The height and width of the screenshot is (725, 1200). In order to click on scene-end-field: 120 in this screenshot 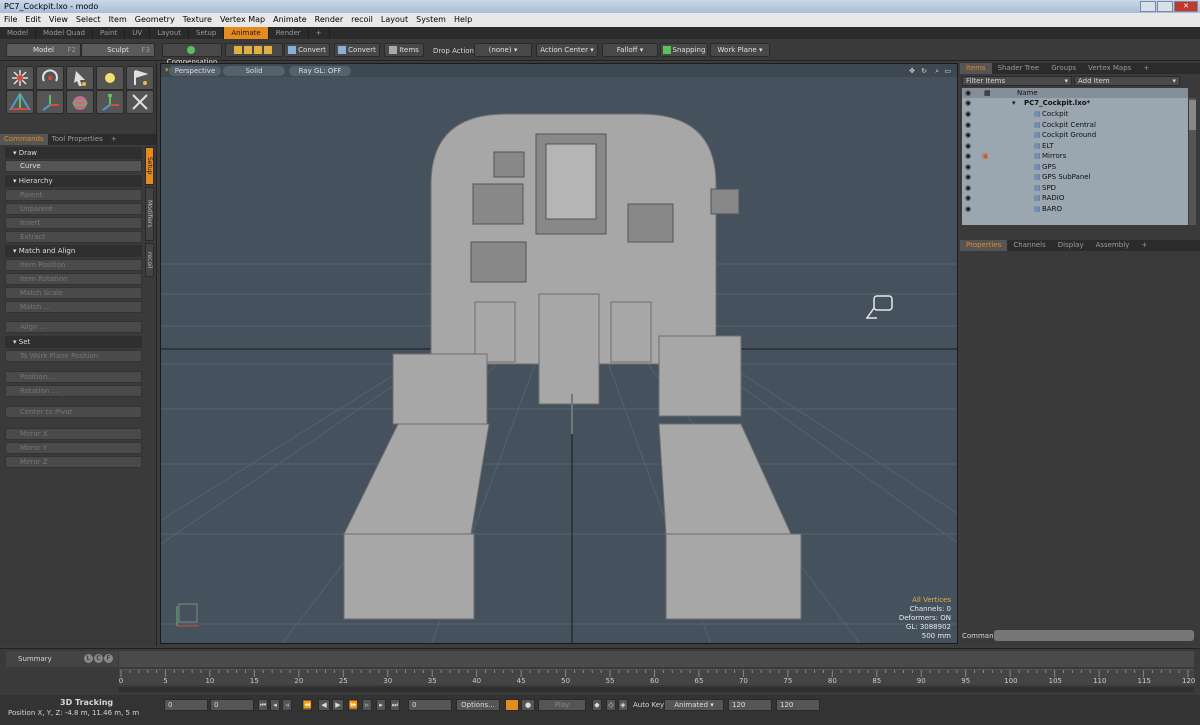, I will do `click(798, 705)`.